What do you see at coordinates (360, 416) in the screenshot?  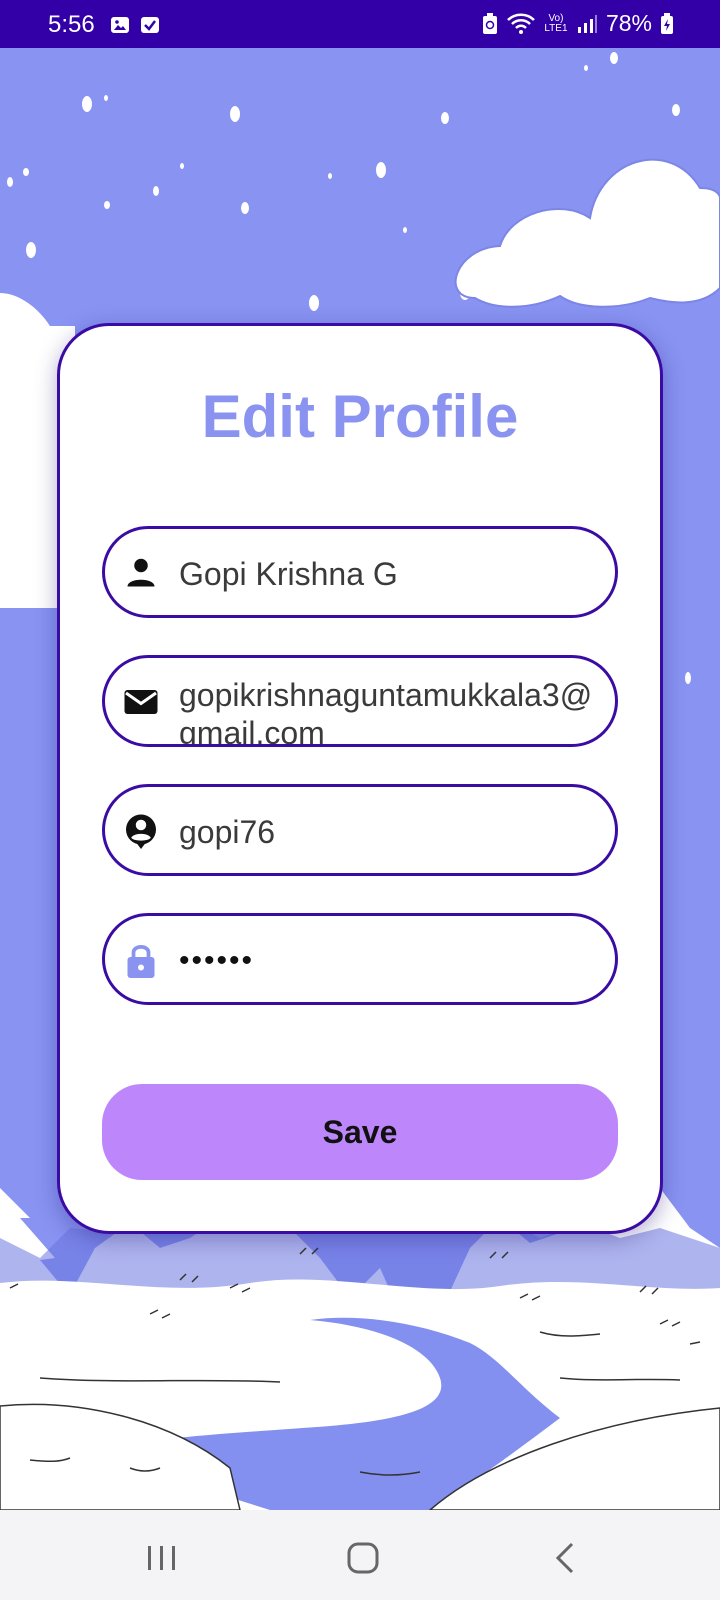 I see `page-title: Edit Profile` at bounding box center [360, 416].